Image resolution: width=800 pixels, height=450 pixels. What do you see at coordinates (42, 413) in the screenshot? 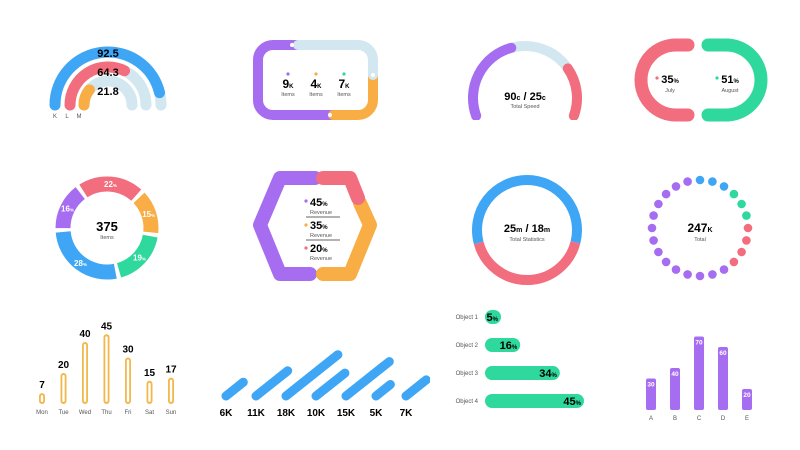
I see `week-day-label: Mon` at bounding box center [42, 413].